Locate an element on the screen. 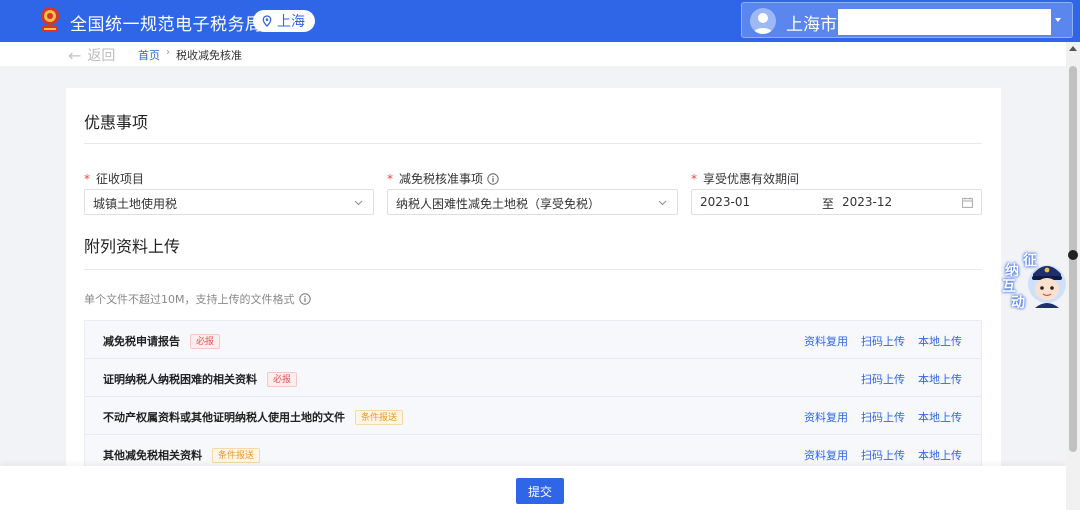 This screenshot has width=1080, height=510. footer-bar: 提交 is located at coordinates (533, 488).